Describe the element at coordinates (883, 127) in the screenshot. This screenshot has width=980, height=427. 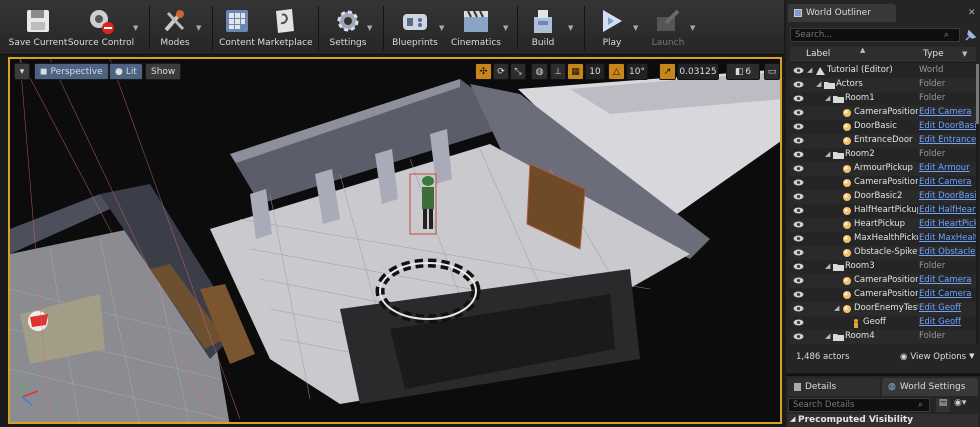
I see `outliner-row: DoorBasic Edit DoorBasic` at that location.